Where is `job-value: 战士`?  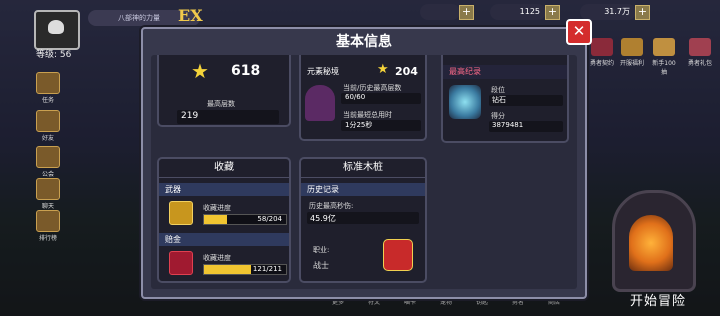
job-value: 战士 is located at coordinates (321, 265).